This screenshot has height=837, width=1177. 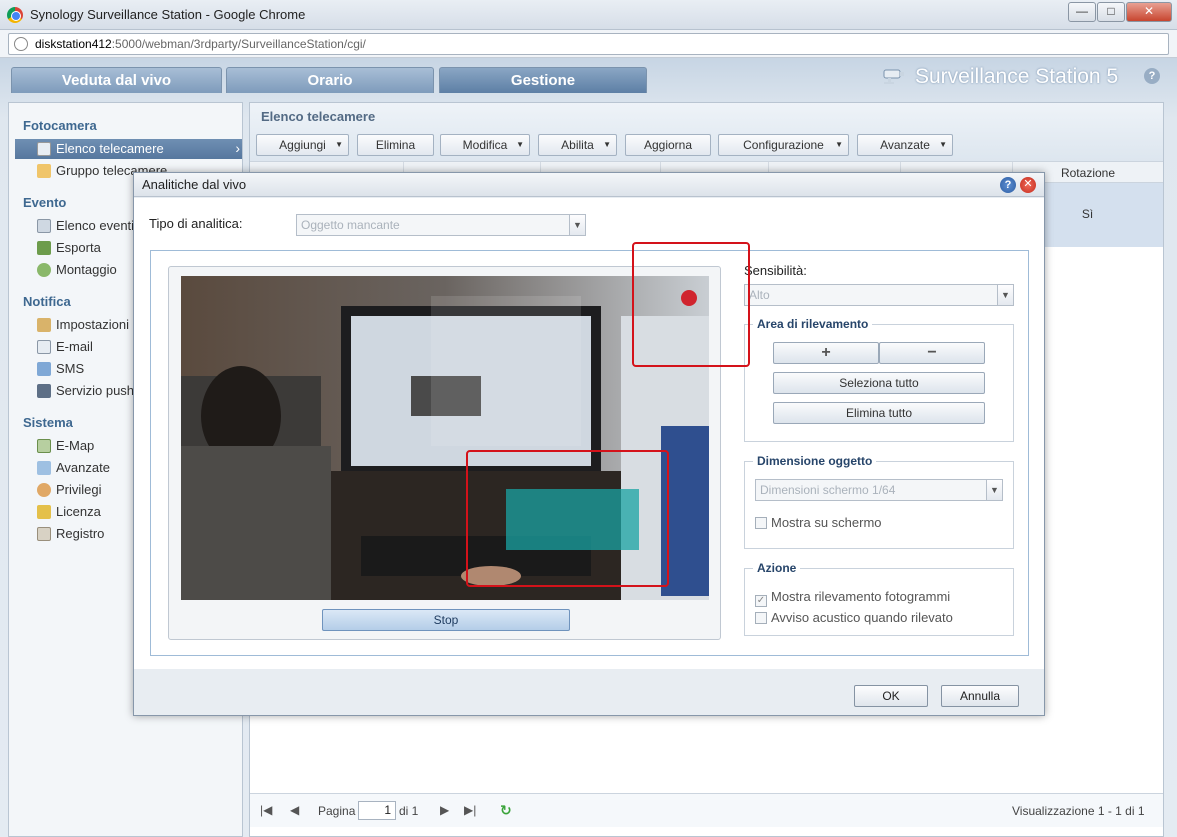 What do you see at coordinates (330, 80) in the screenshot?
I see `tab-schedule: Orario` at bounding box center [330, 80].